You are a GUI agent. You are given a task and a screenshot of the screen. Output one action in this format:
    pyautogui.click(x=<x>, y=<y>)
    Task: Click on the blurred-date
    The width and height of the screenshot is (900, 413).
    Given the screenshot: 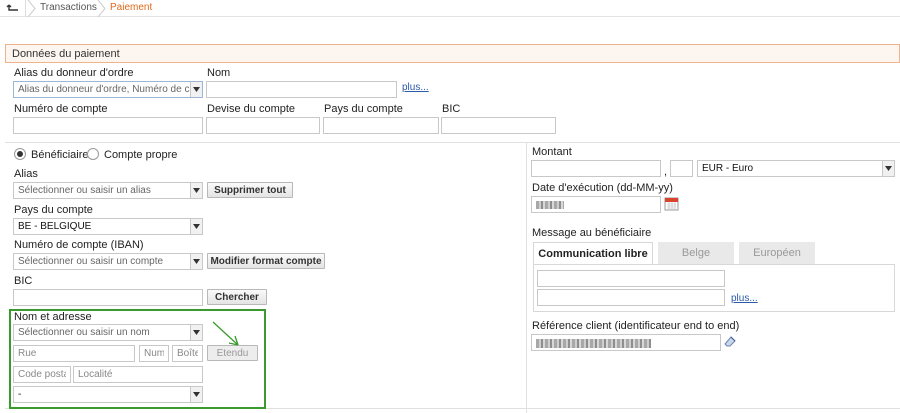 What is the action you would take?
    pyautogui.click(x=550, y=205)
    